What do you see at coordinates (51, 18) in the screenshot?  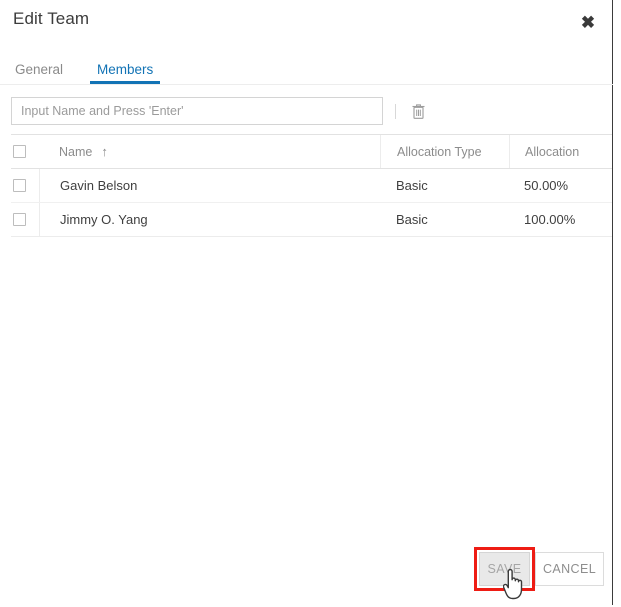 I see `page-title: Edit Team` at bounding box center [51, 18].